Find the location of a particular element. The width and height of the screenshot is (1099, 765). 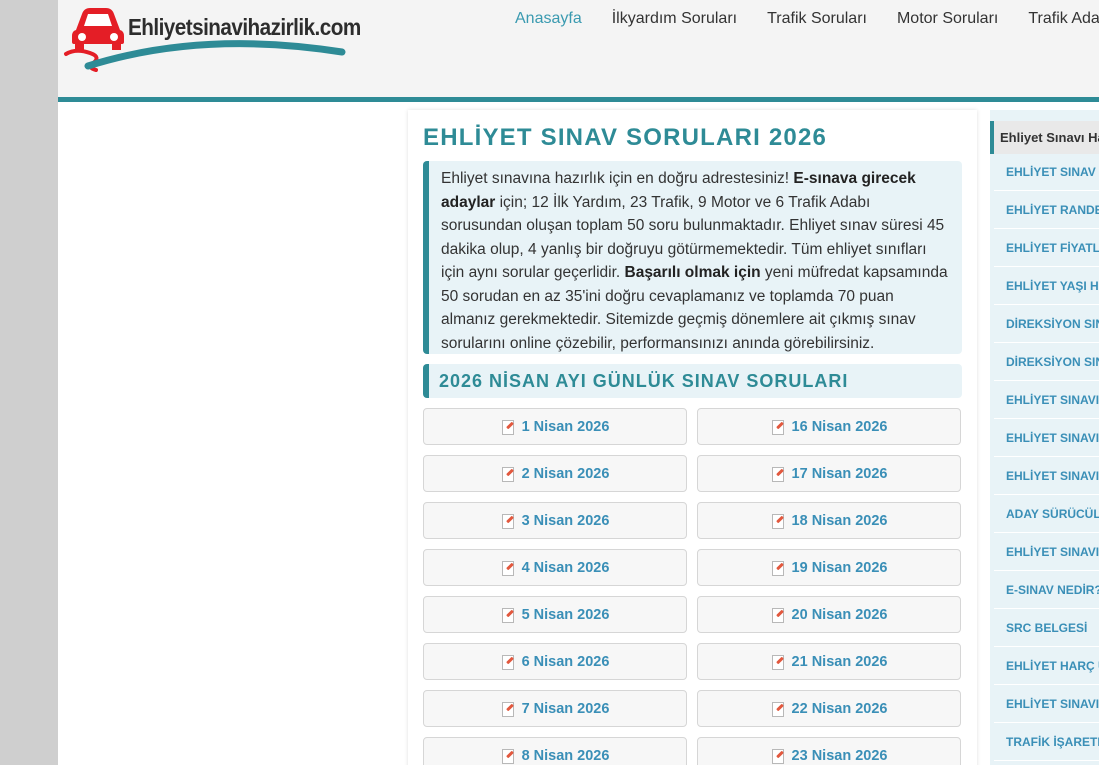

day-exam-link: 22 Nisan 2026 is located at coordinates (829, 708).